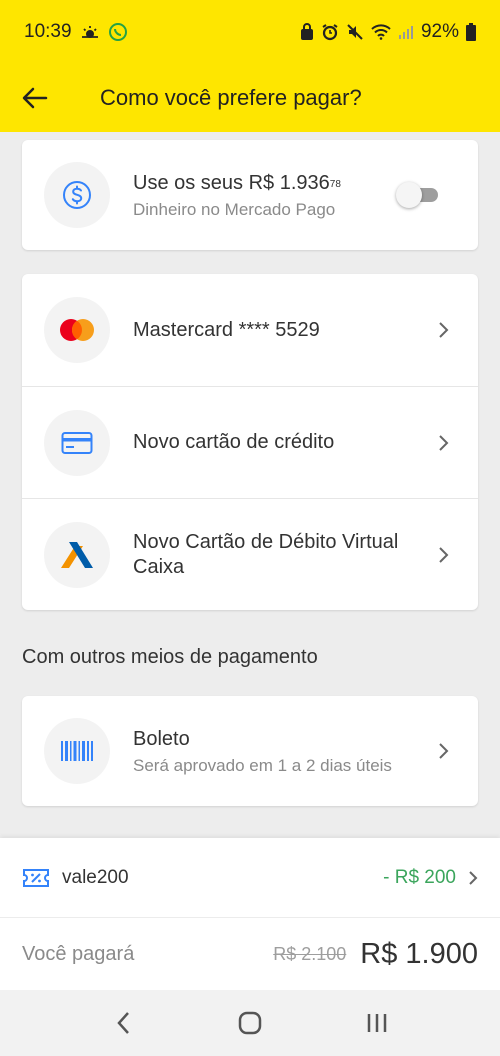  What do you see at coordinates (266, 554) in the screenshot?
I see `payment-method-title: Novo Cartão de Débito Virtual Caixa` at bounding box center [266, 554].